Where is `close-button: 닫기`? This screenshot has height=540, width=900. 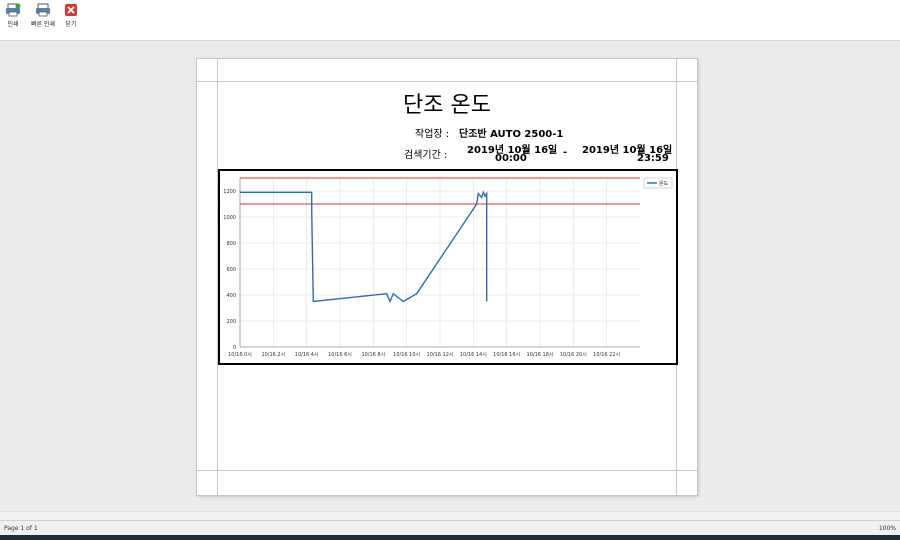
close-button: 닫기 is located at coordinates (71, 15).